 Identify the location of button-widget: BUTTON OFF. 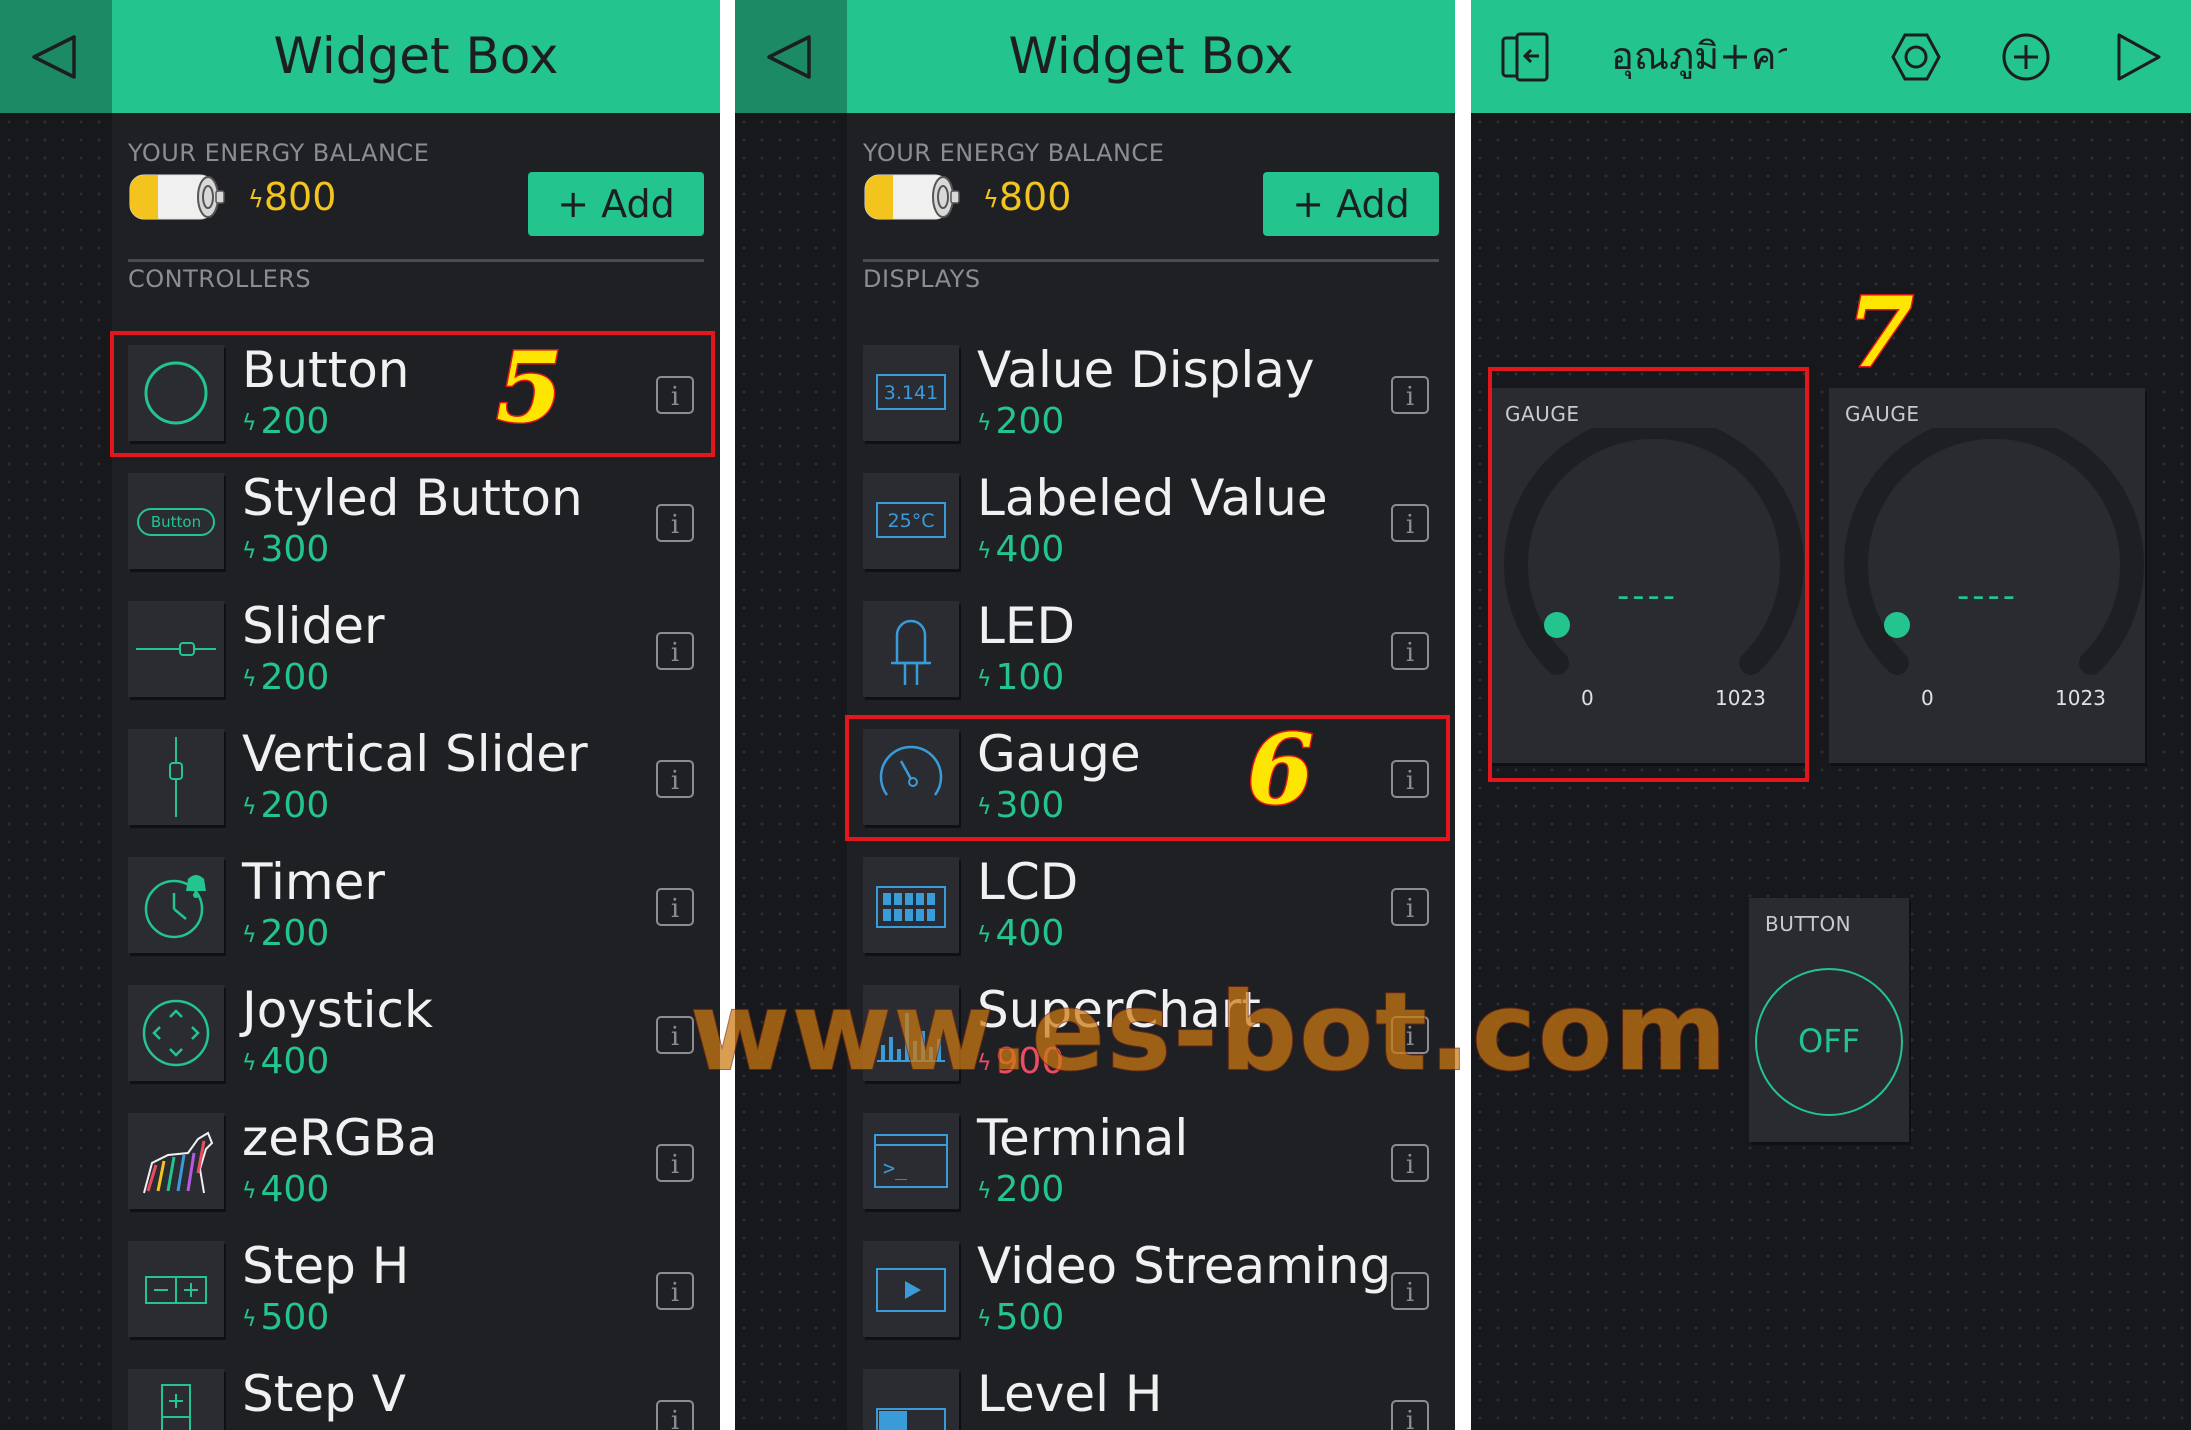
(1829, 1020).